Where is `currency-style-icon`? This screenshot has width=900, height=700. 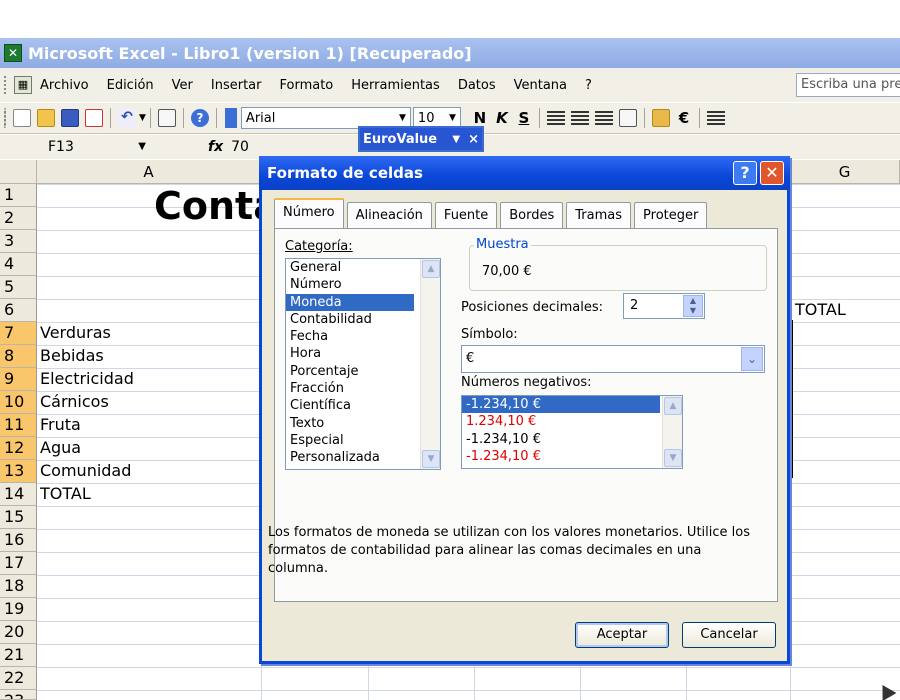
currency-style-icon is located at coordinates (660, 118).